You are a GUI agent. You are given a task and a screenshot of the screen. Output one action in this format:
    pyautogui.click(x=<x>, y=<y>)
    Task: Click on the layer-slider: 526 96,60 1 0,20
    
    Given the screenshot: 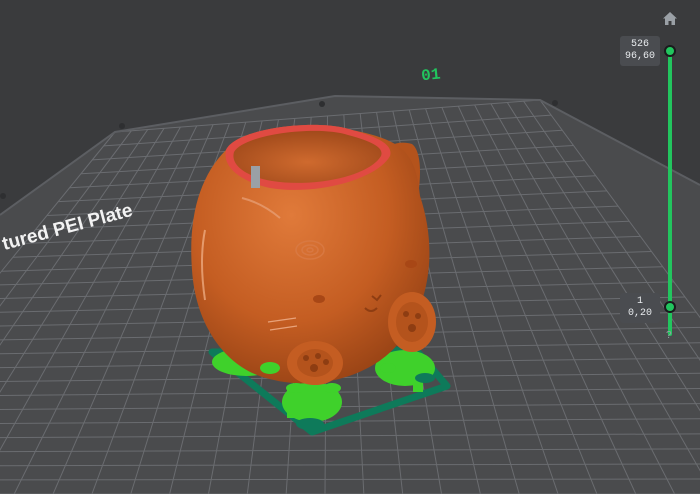 What is the action you would take?
    pyautogui.click(x=650, y=190)
    